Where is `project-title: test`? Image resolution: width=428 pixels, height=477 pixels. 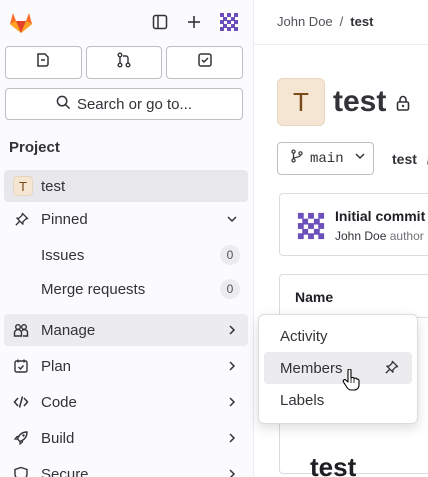 project-title: test is located at coordinates (360, 101).